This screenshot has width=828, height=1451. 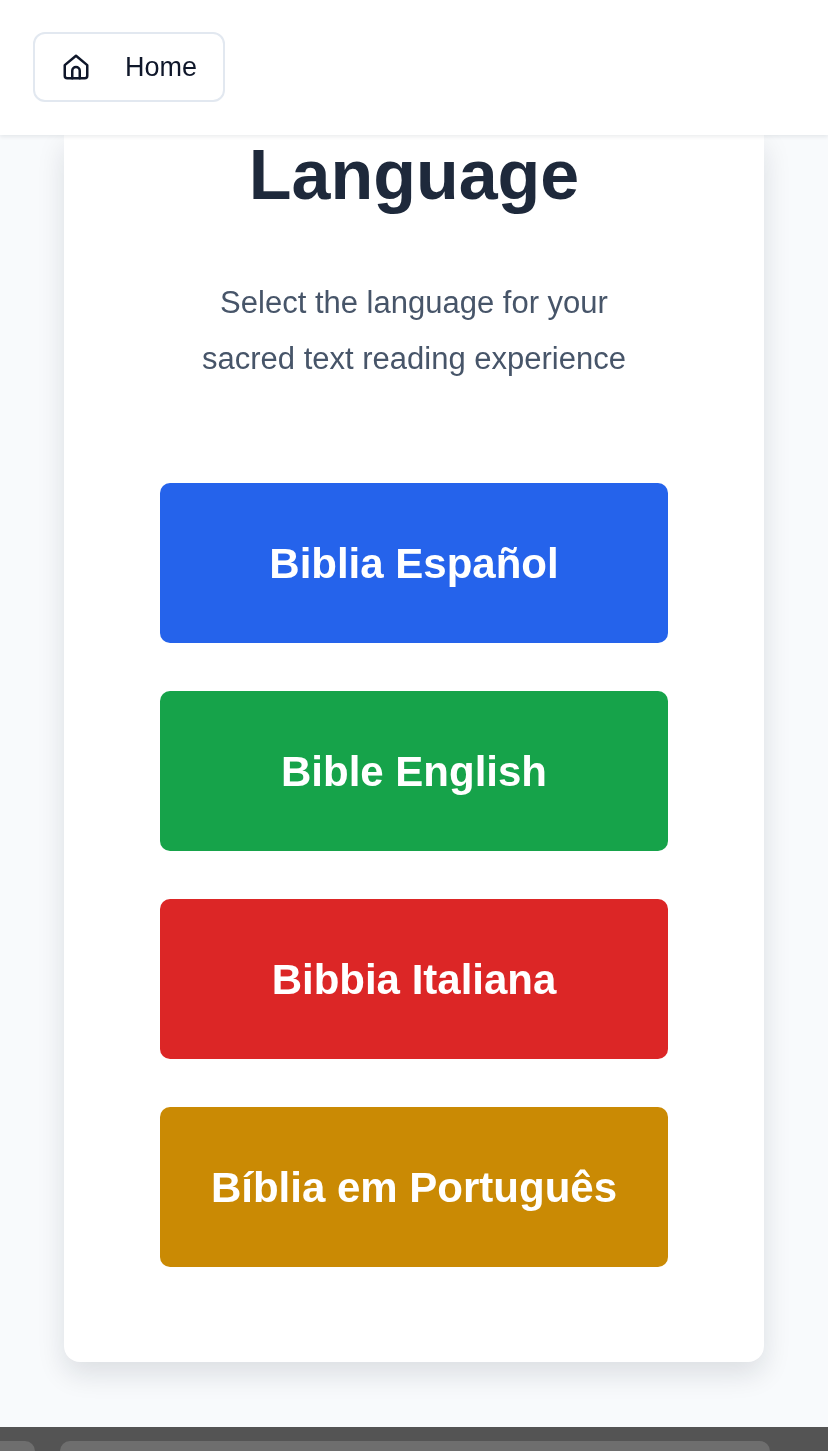 What do you see at coordinates (414, 979) in the screenshot?
I see `language-button: Bibbia Italiana` at bounding box center [414, 979].